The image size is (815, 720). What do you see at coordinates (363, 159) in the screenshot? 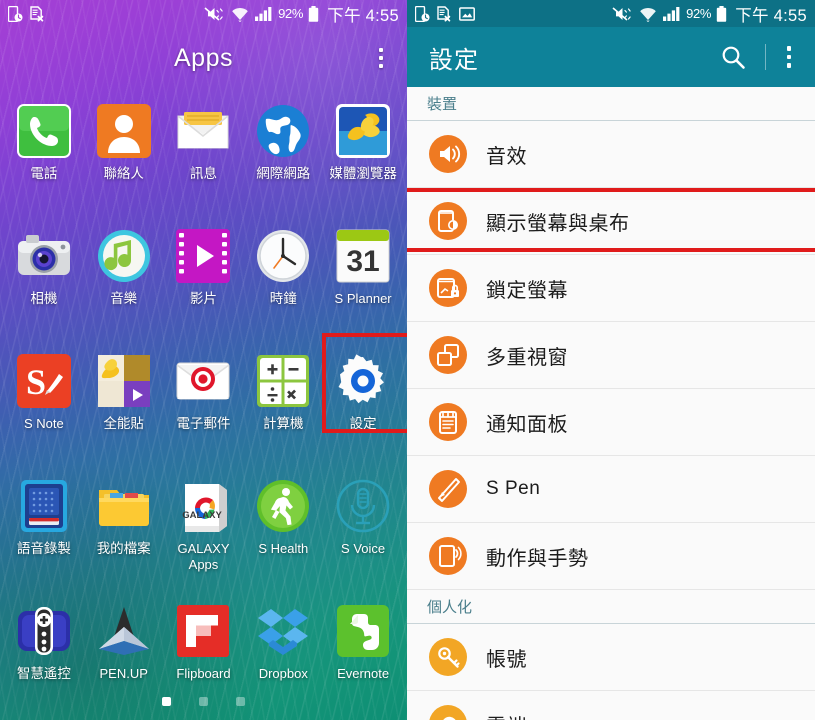
I see `app-item-gallery: 媒體瀏覽器` at bounding box center [363, 159].